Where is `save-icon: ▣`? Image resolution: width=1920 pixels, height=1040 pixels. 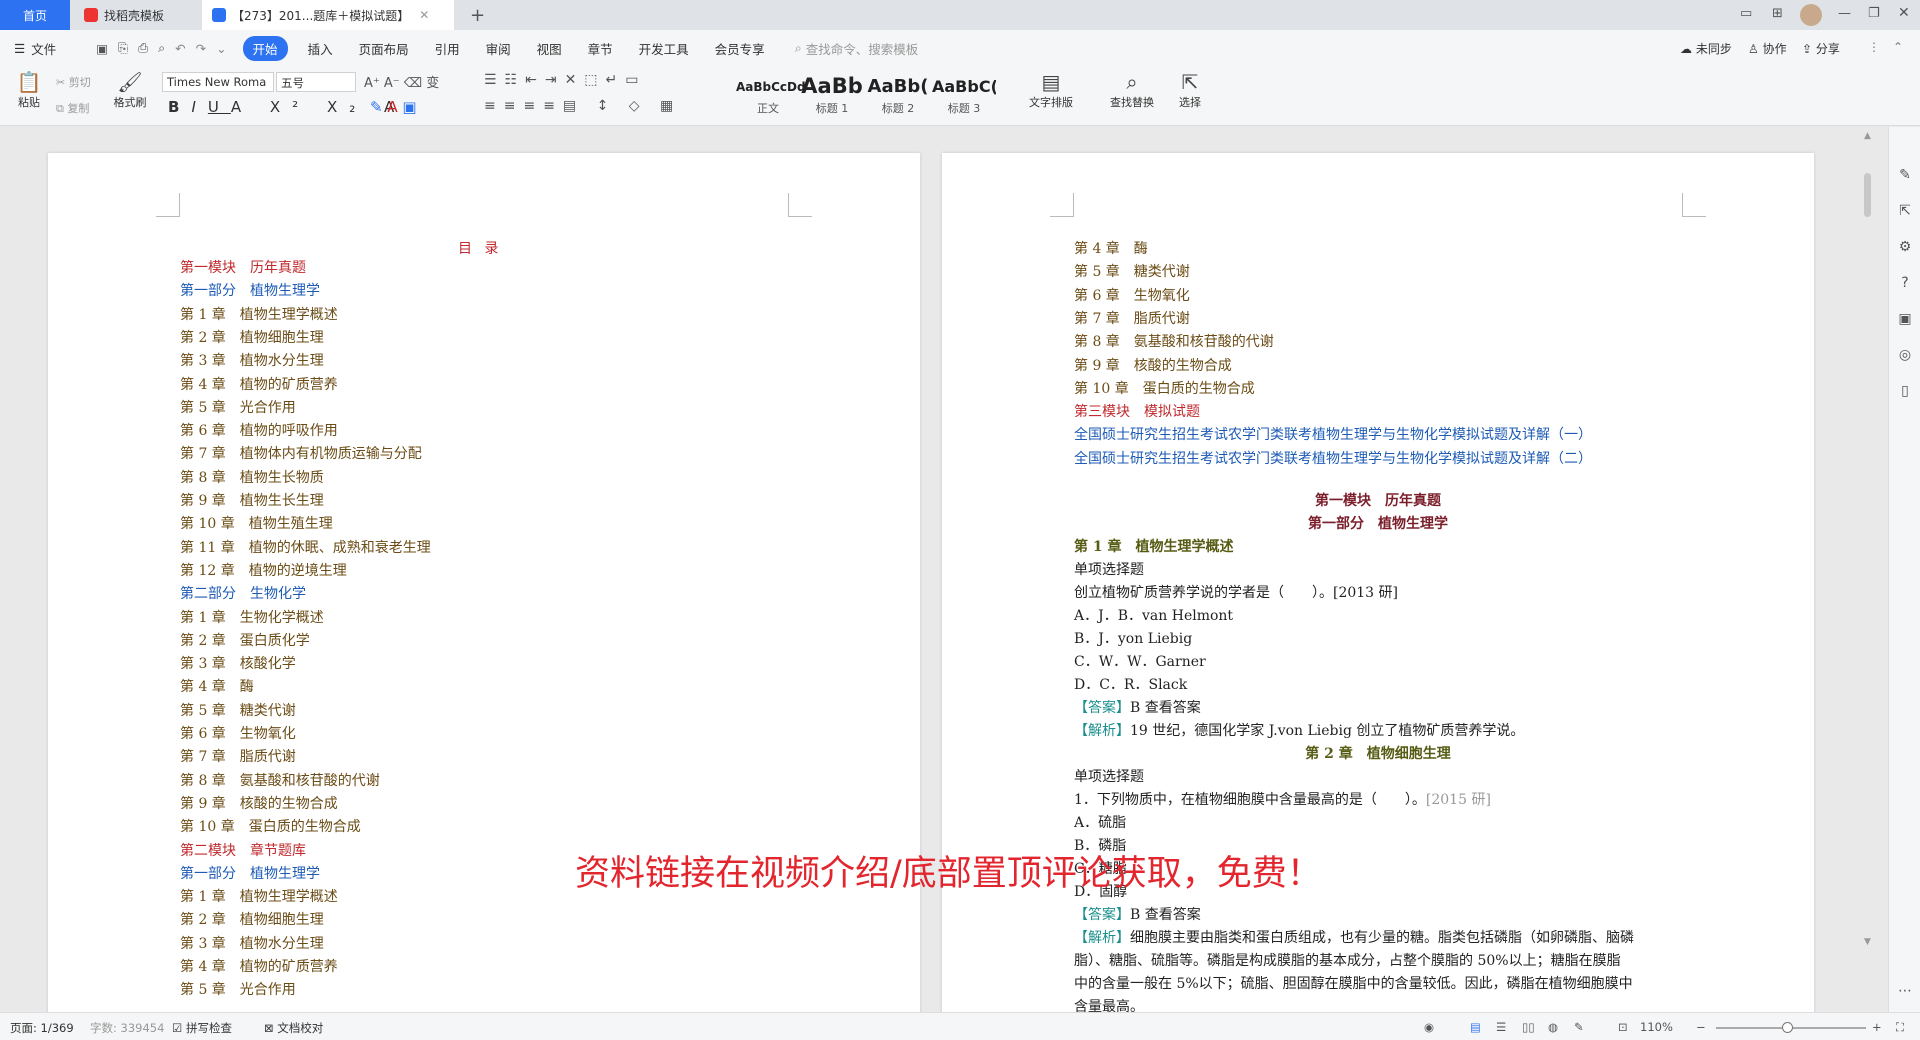 save-icon: ▣ is located at coordinates (102, 48).